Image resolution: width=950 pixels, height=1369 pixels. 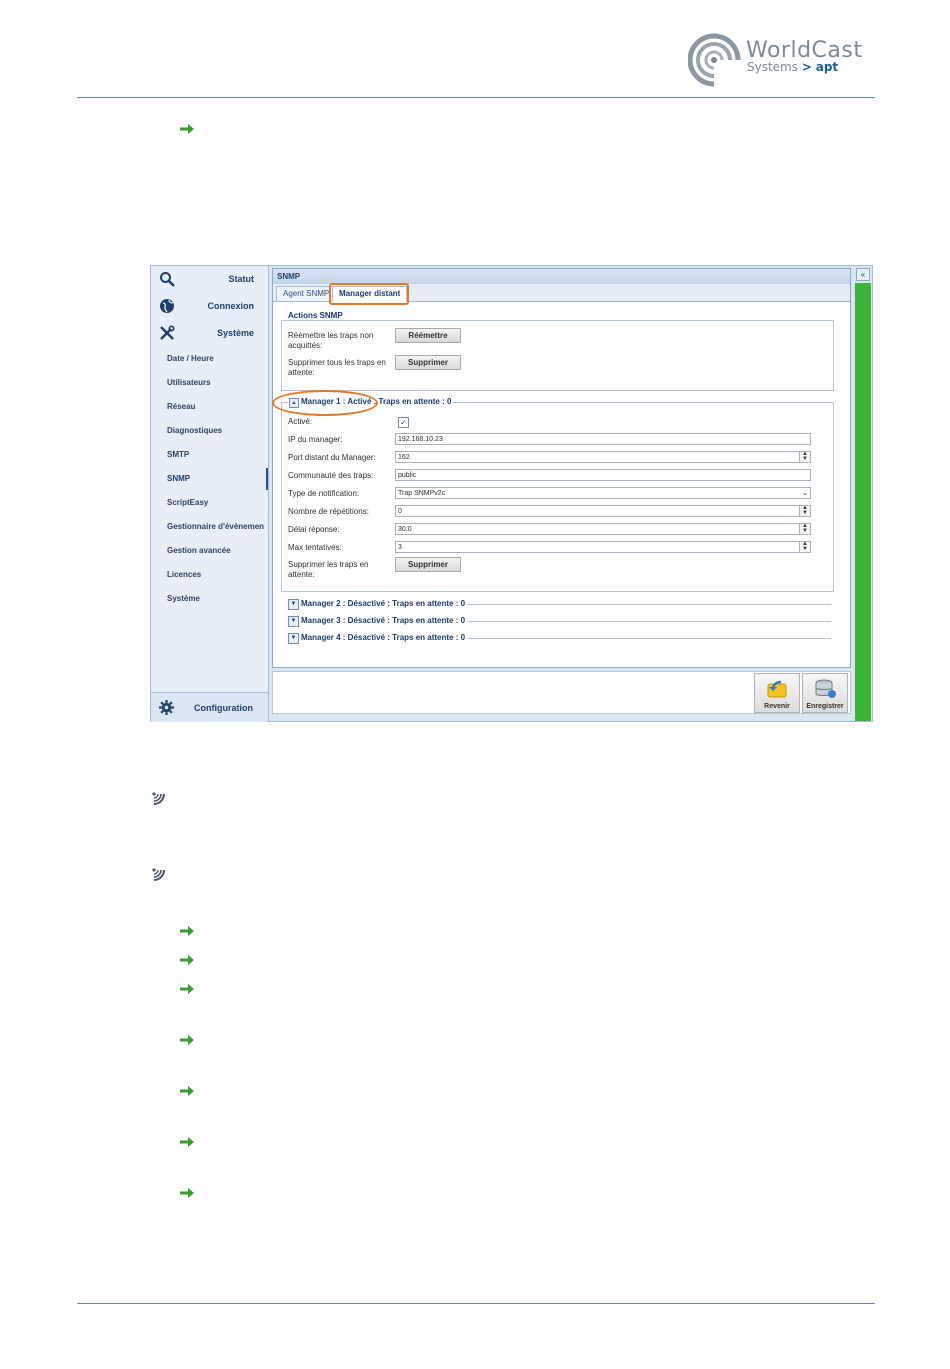 I want to click on logo-waves-icon, so click(x=714, y=60).